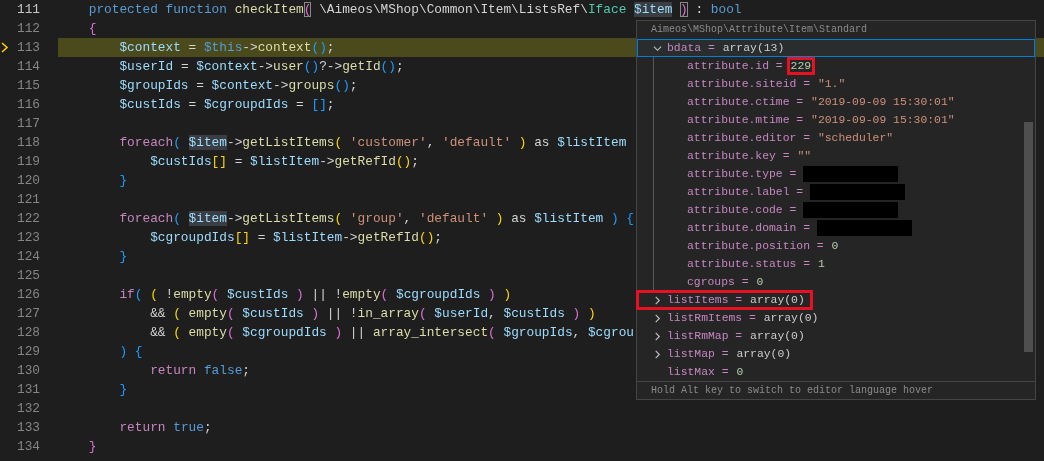 The width and height of the screenshot is (1044, 461). What do you see at coordinates (738, 156) in the screenshot?
I see `variable-name: attribute.key =` at bounding box center [738, 156].